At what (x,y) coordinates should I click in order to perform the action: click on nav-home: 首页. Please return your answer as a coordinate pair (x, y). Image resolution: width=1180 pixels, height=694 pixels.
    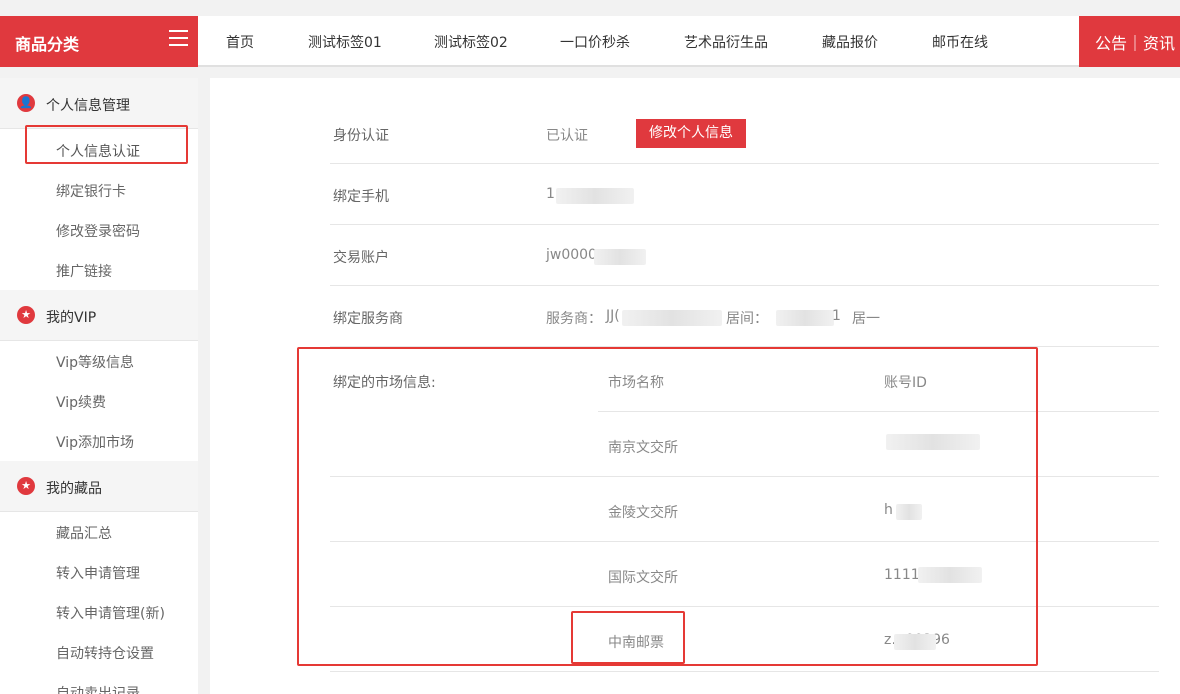
    Looking at the image, I should click on (240, 42).